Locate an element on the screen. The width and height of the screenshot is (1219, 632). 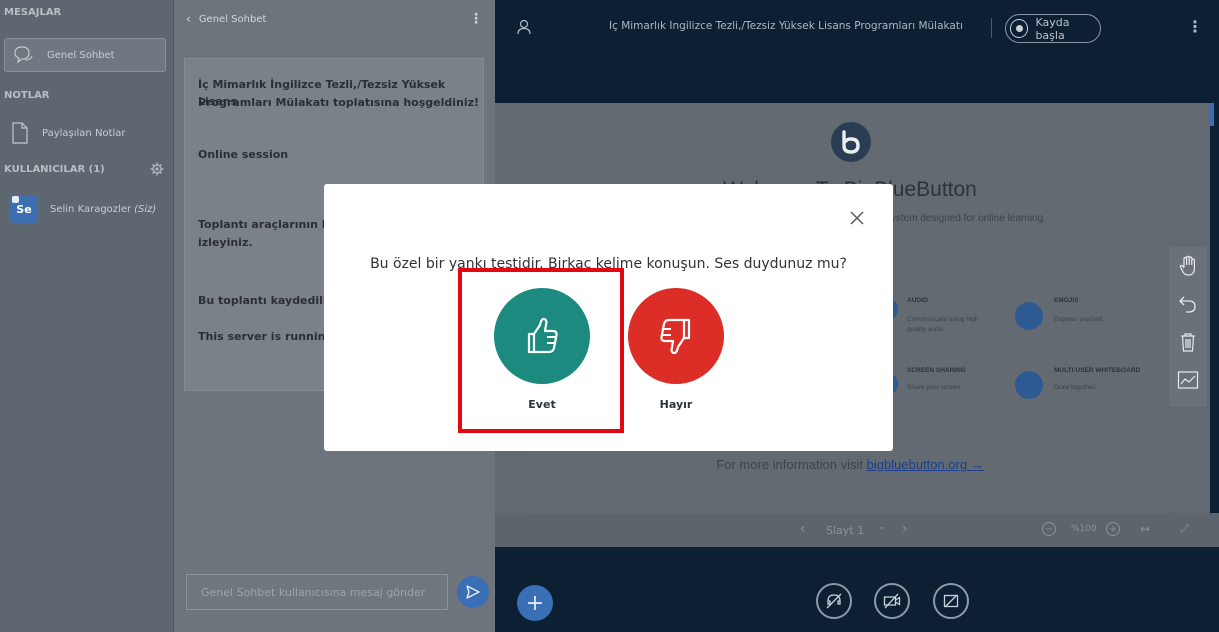
no-button: Hayır is located at coordinates (676, 349).